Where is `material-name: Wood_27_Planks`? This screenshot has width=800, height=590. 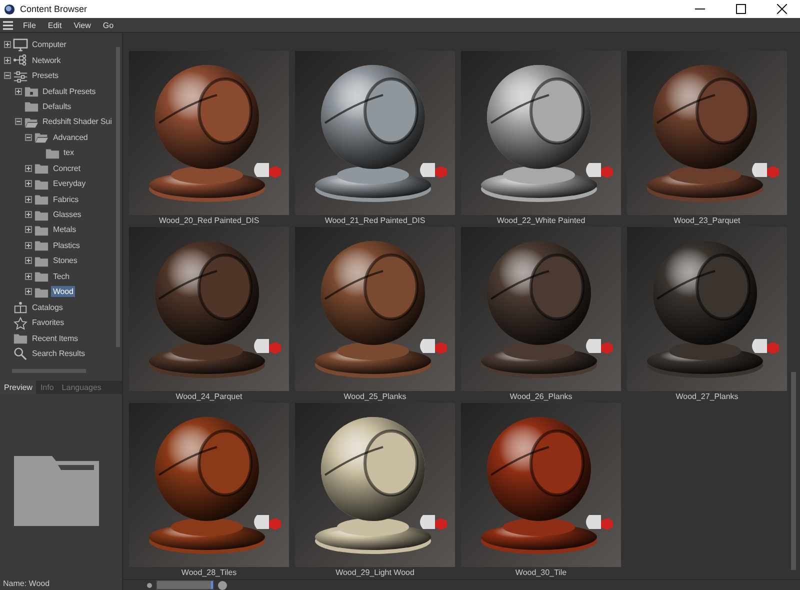 material-name: Wood_27_Planks is located at coordinates (707, 397).